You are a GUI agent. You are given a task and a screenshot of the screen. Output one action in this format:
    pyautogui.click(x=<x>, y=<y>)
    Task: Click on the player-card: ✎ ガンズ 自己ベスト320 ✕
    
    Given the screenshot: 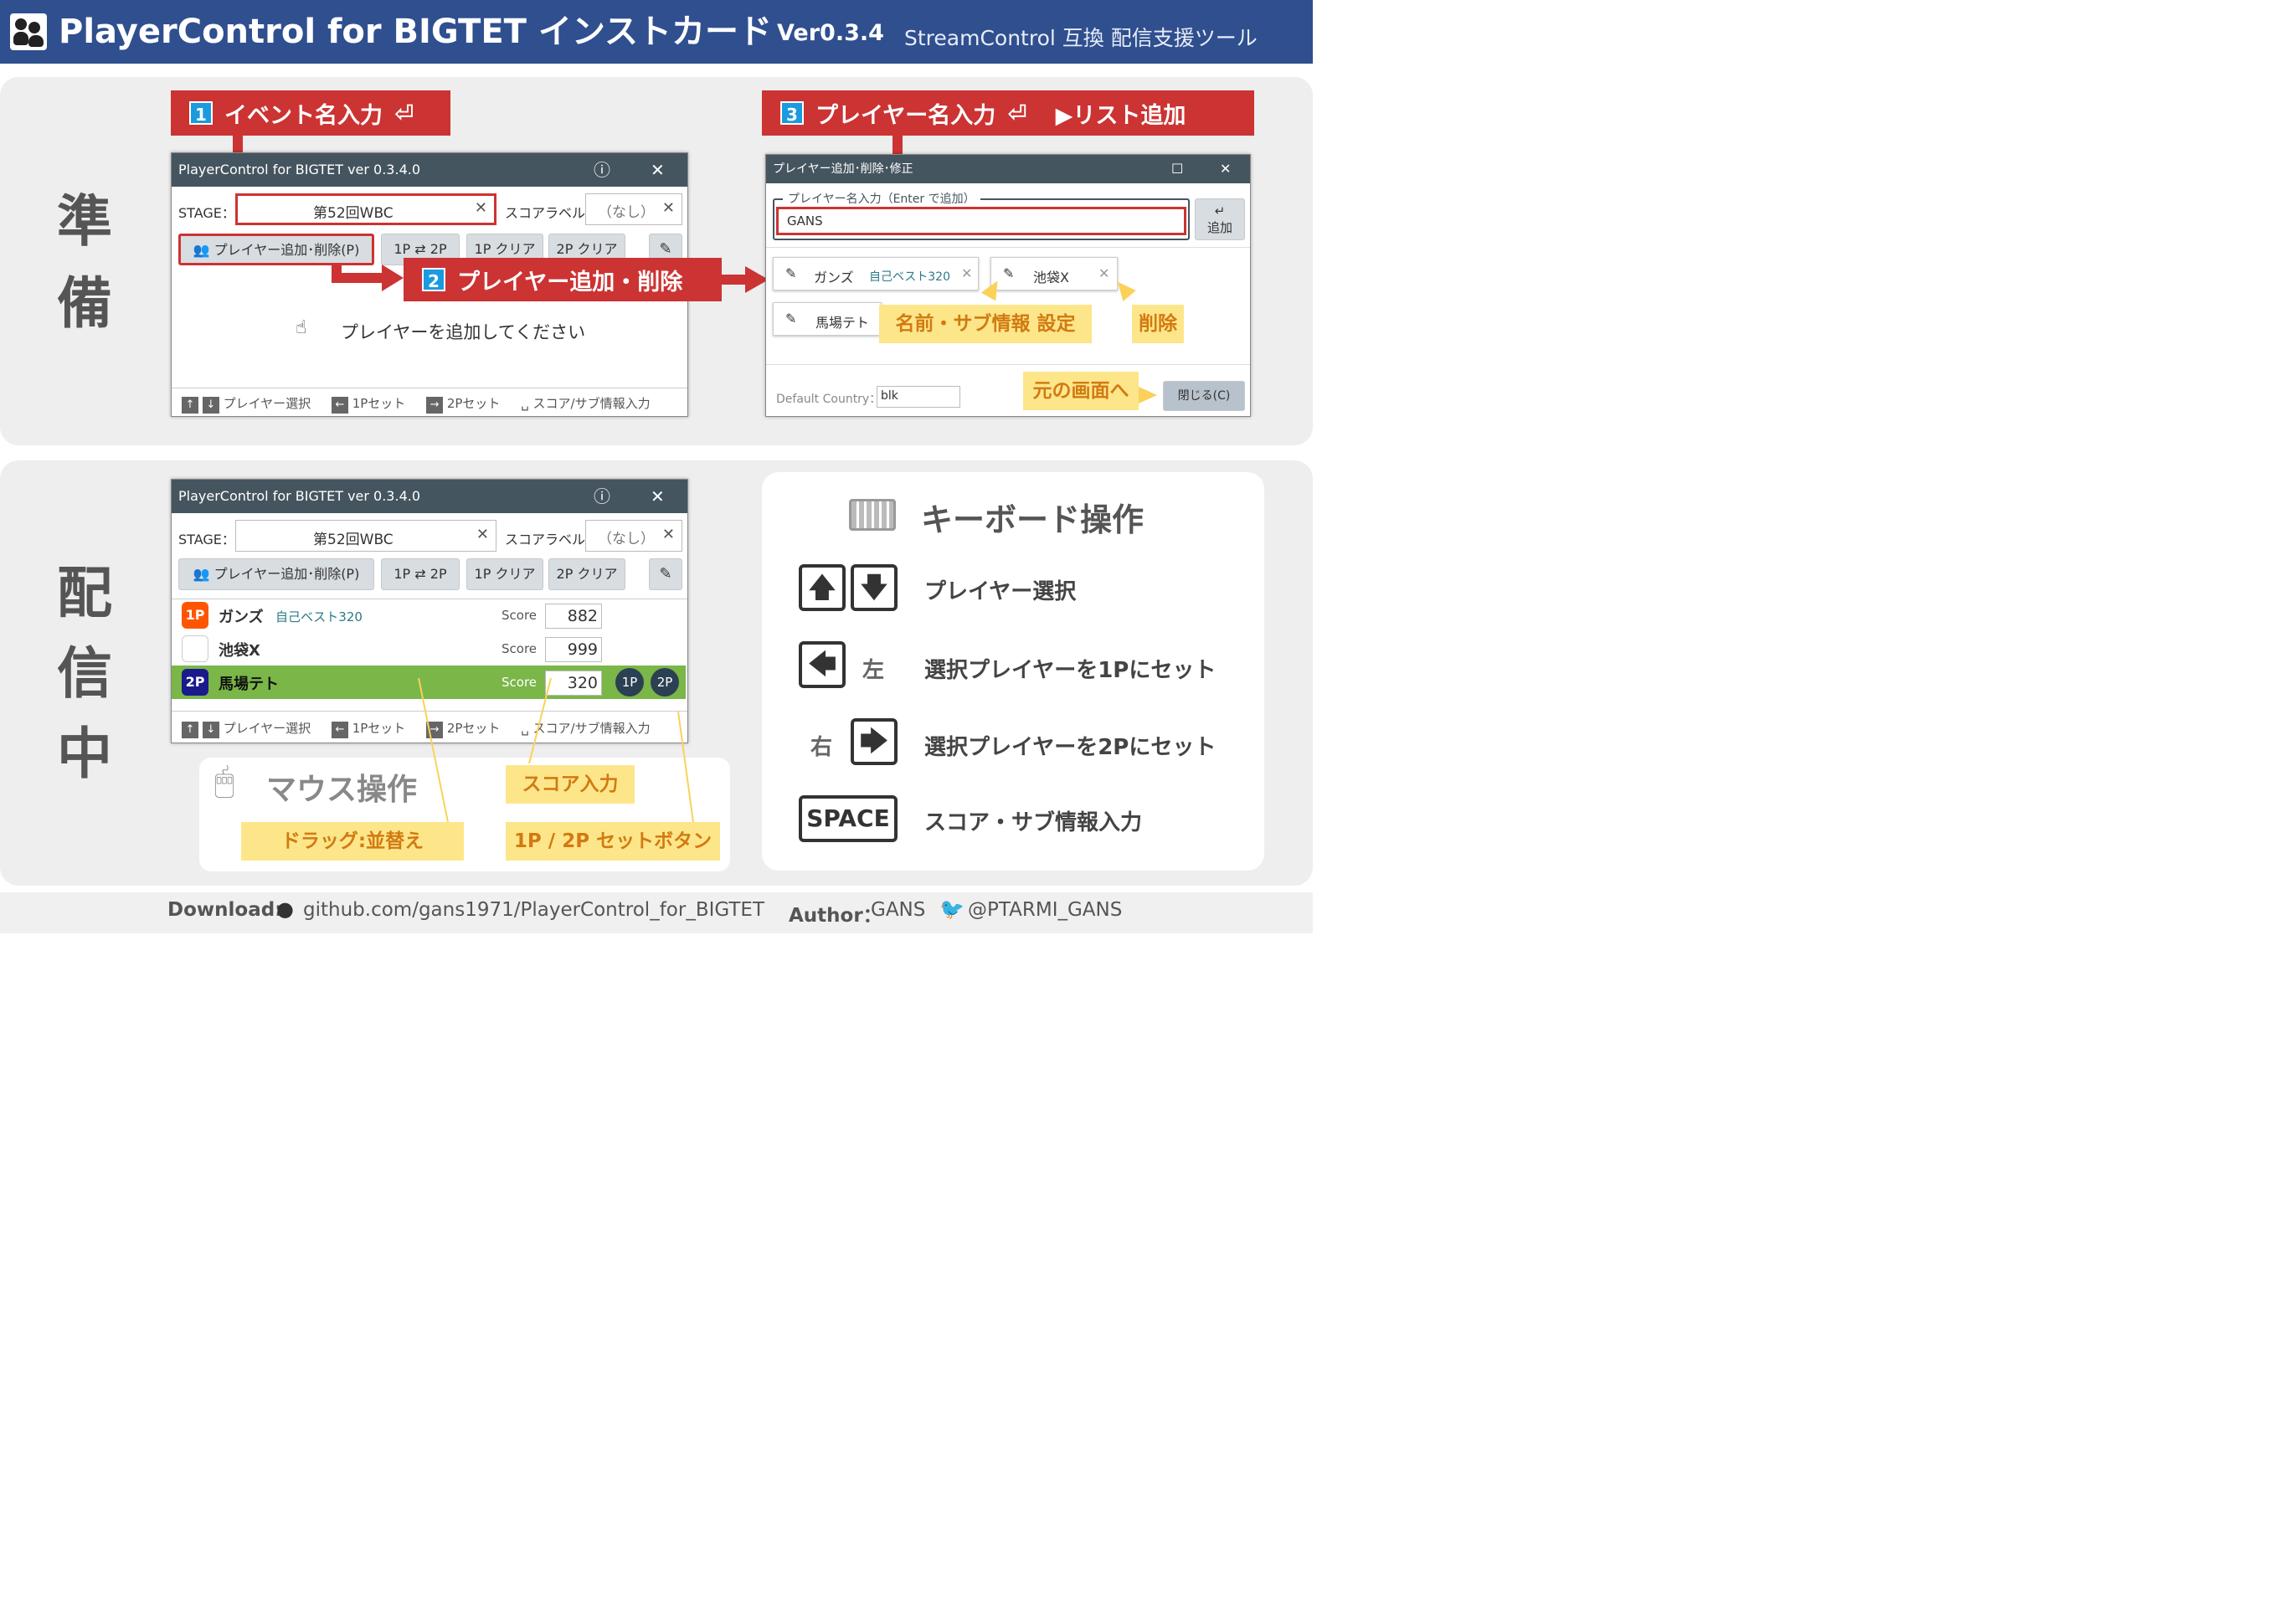 What is the action you would take?
    pyautogui.click(x=876, y=273)
    